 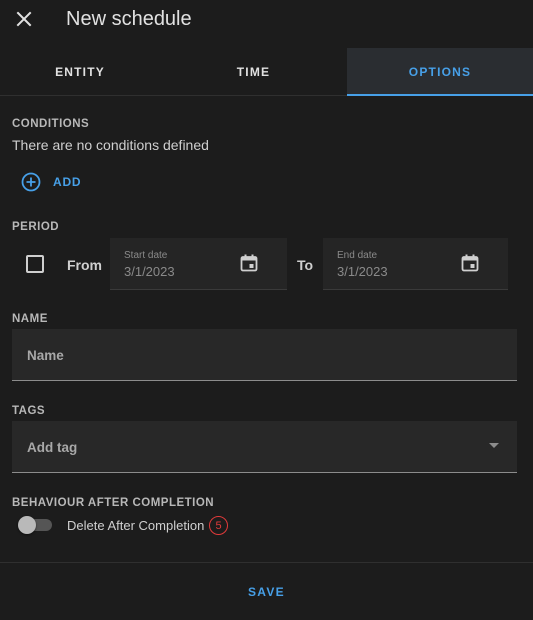 What do you see at coordinates (146, 255) in the screenshot?
I see `start-date-label: Start date` at bounding box center [146, 255].